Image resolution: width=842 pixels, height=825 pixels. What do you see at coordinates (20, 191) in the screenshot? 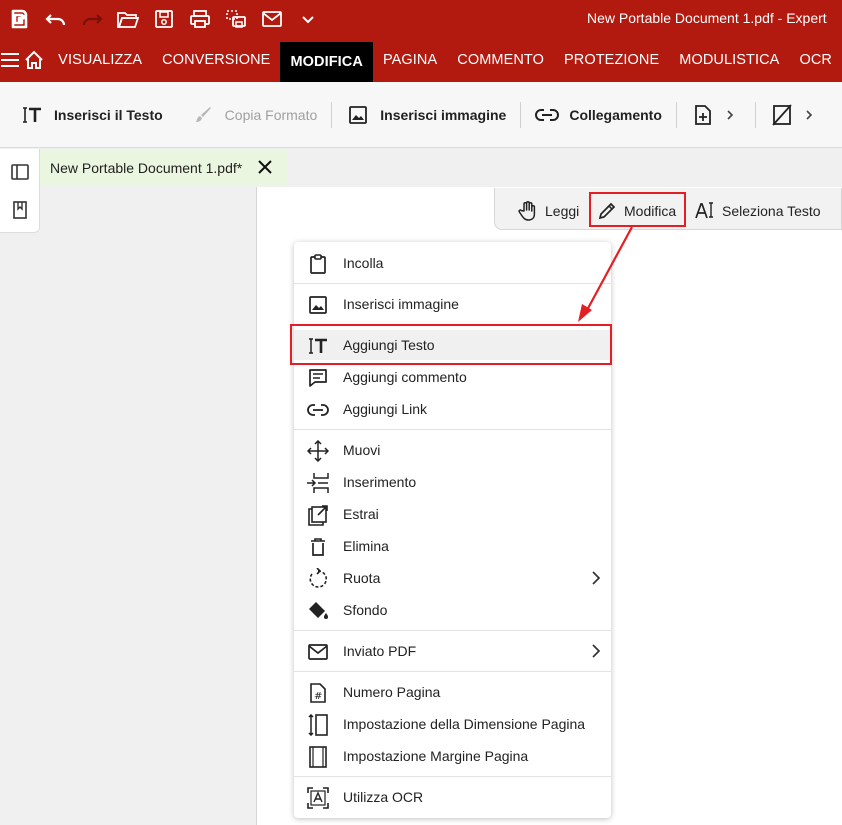
I see `left-sidebar` at bounding box center [20, 191].